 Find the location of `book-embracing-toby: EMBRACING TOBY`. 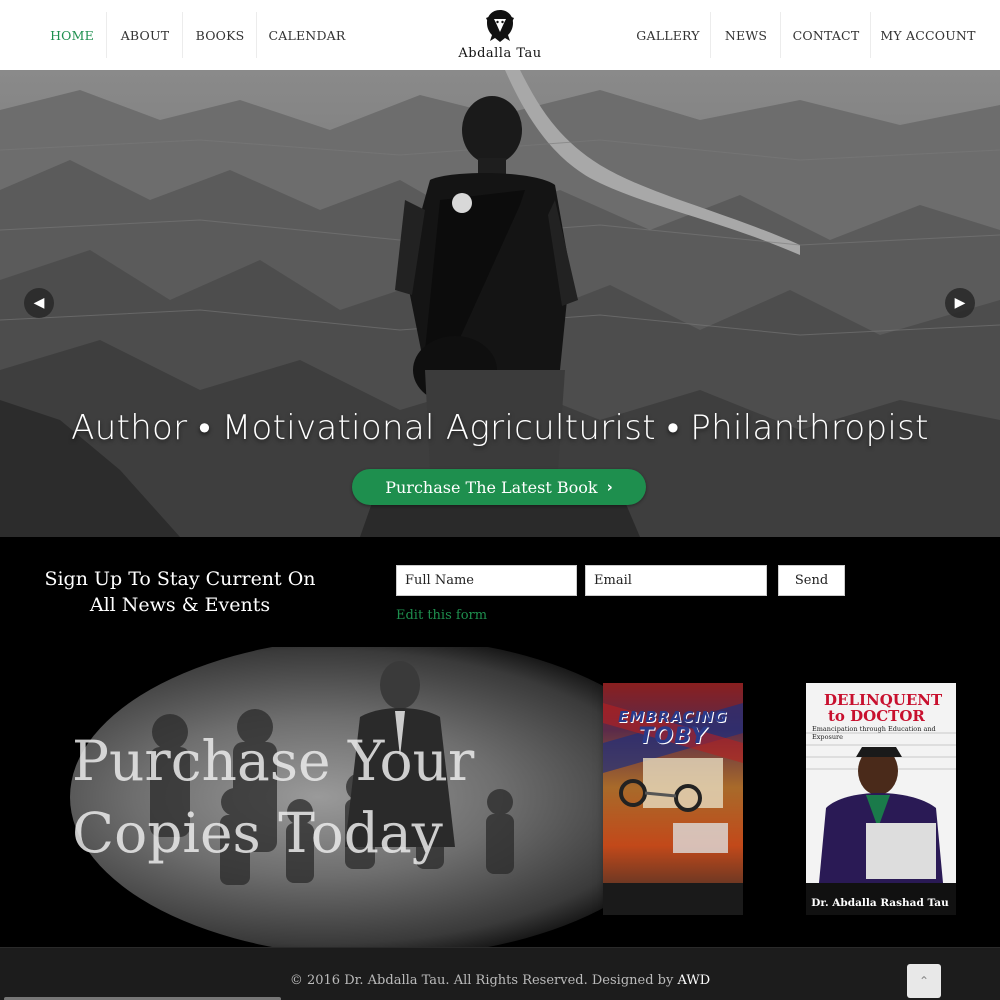

book-embracing-toby: EMBRACING TOBY is located at coordinates (673, 799).